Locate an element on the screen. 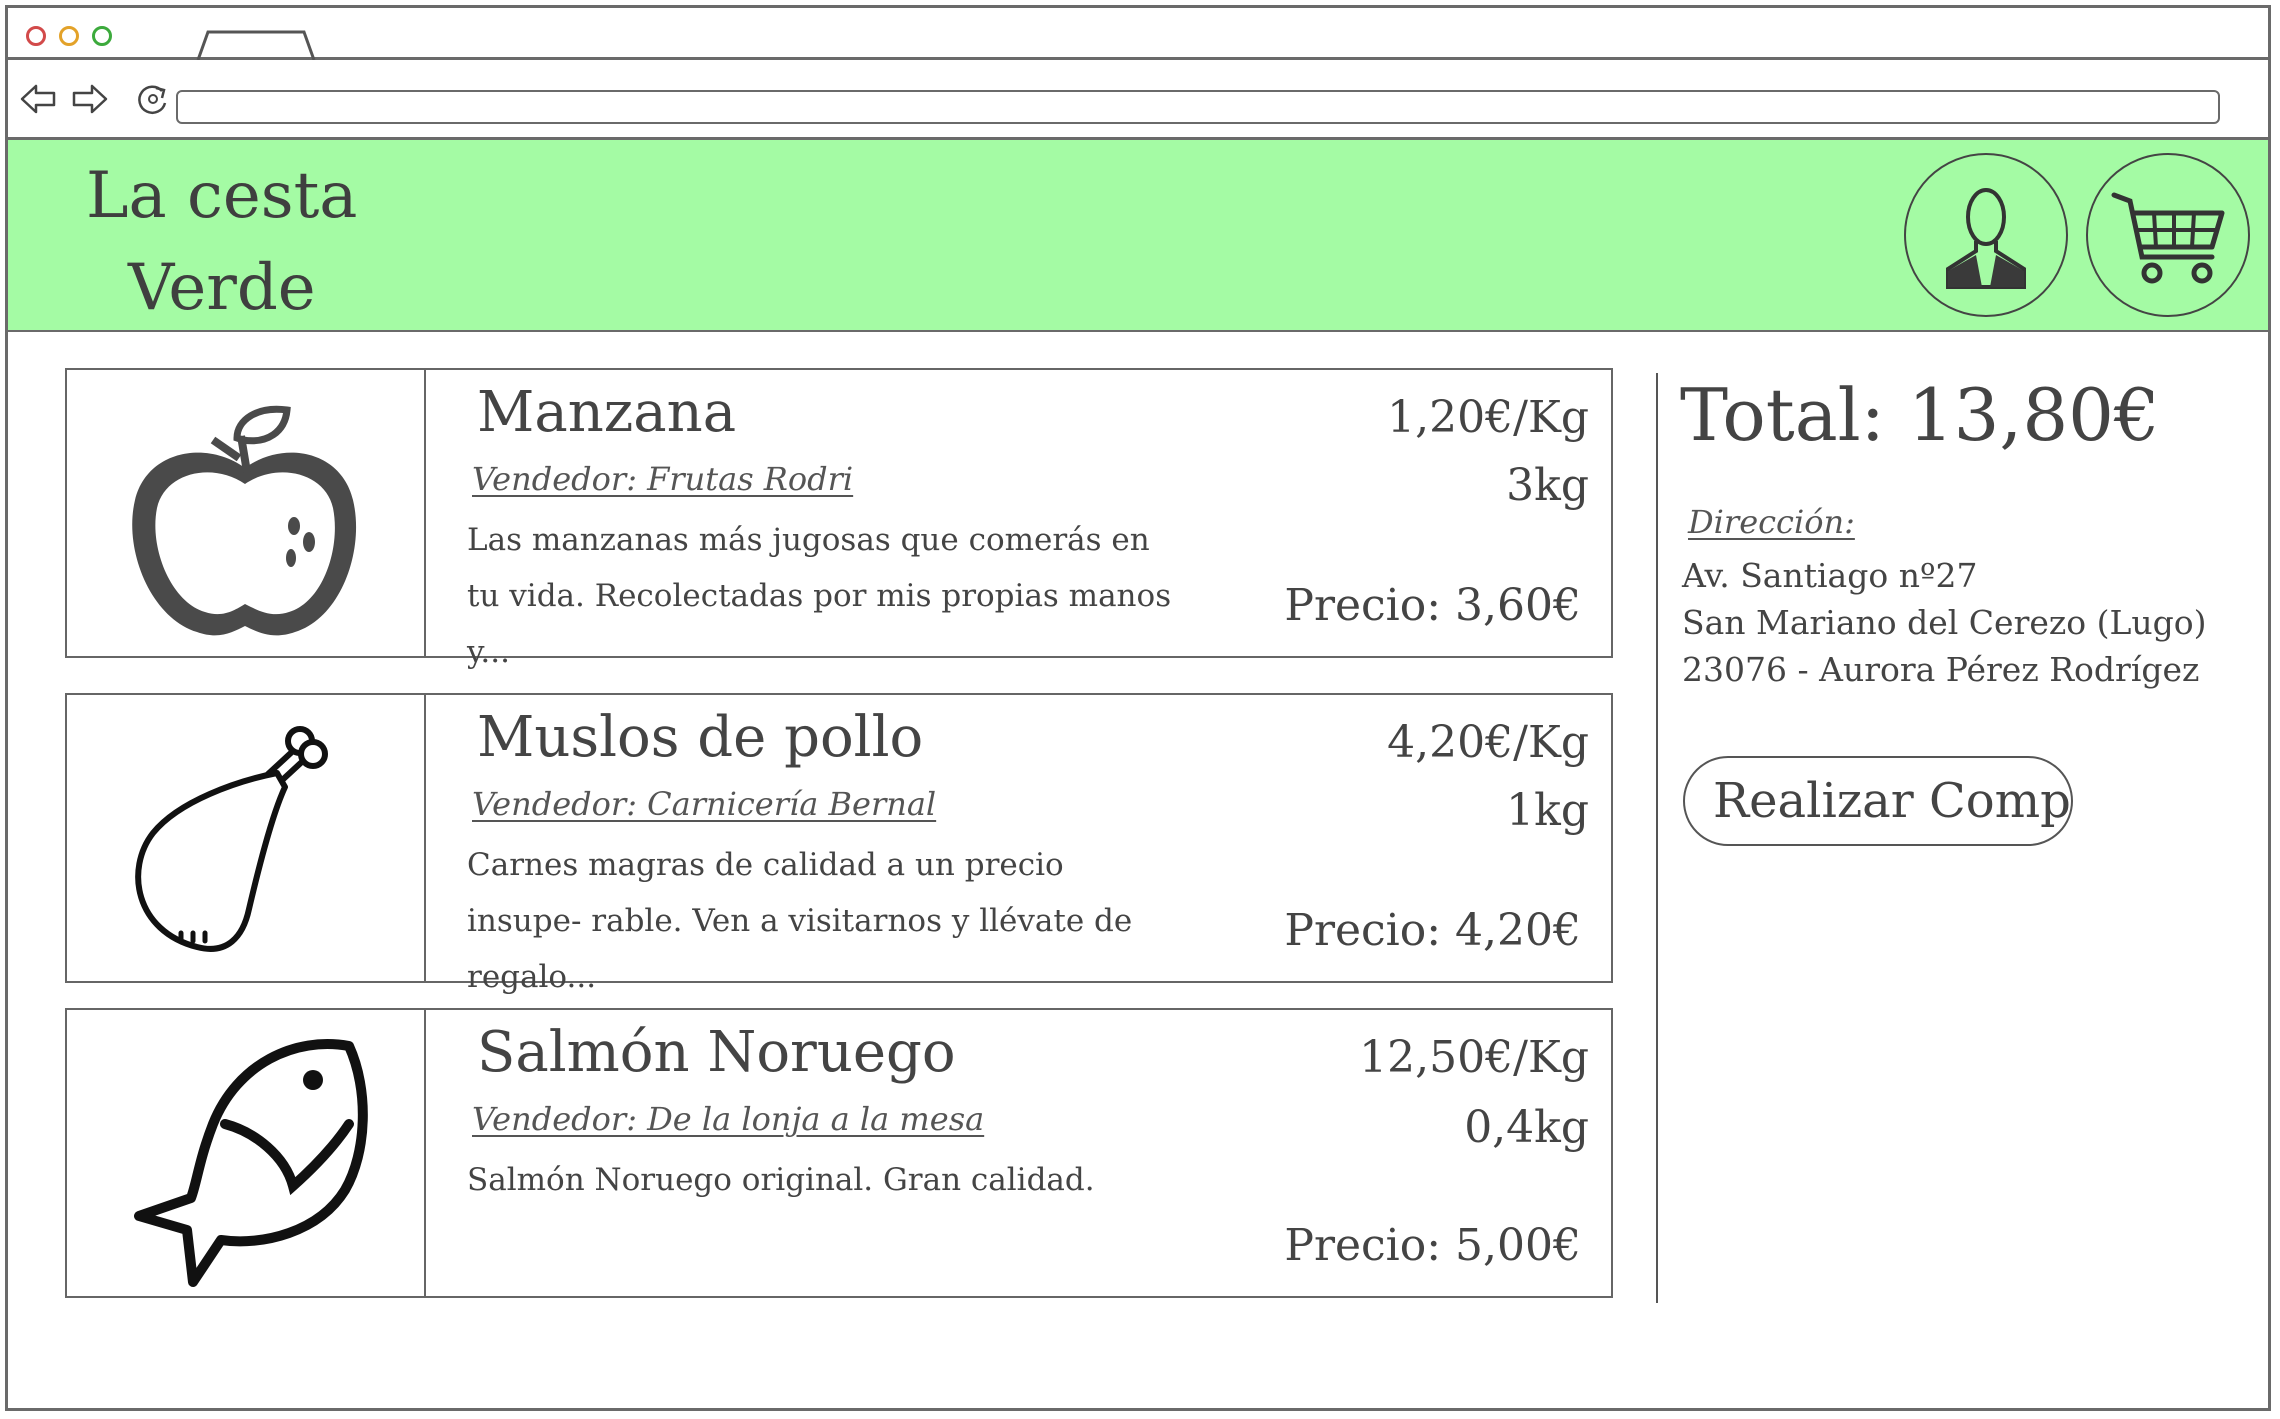 The height and width of the screenshot is (1419, 2280). browser-navbar is located at coordinates (1138, 100).